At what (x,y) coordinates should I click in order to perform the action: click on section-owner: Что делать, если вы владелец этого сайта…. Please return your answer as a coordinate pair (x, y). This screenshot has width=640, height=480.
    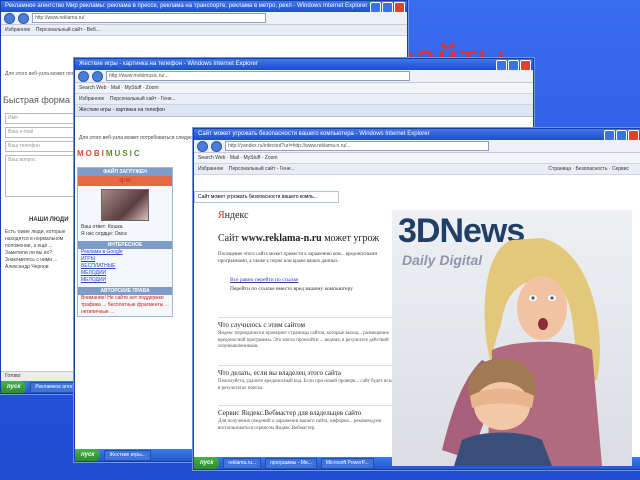
    Looking at the image, I should click on (313, 378).